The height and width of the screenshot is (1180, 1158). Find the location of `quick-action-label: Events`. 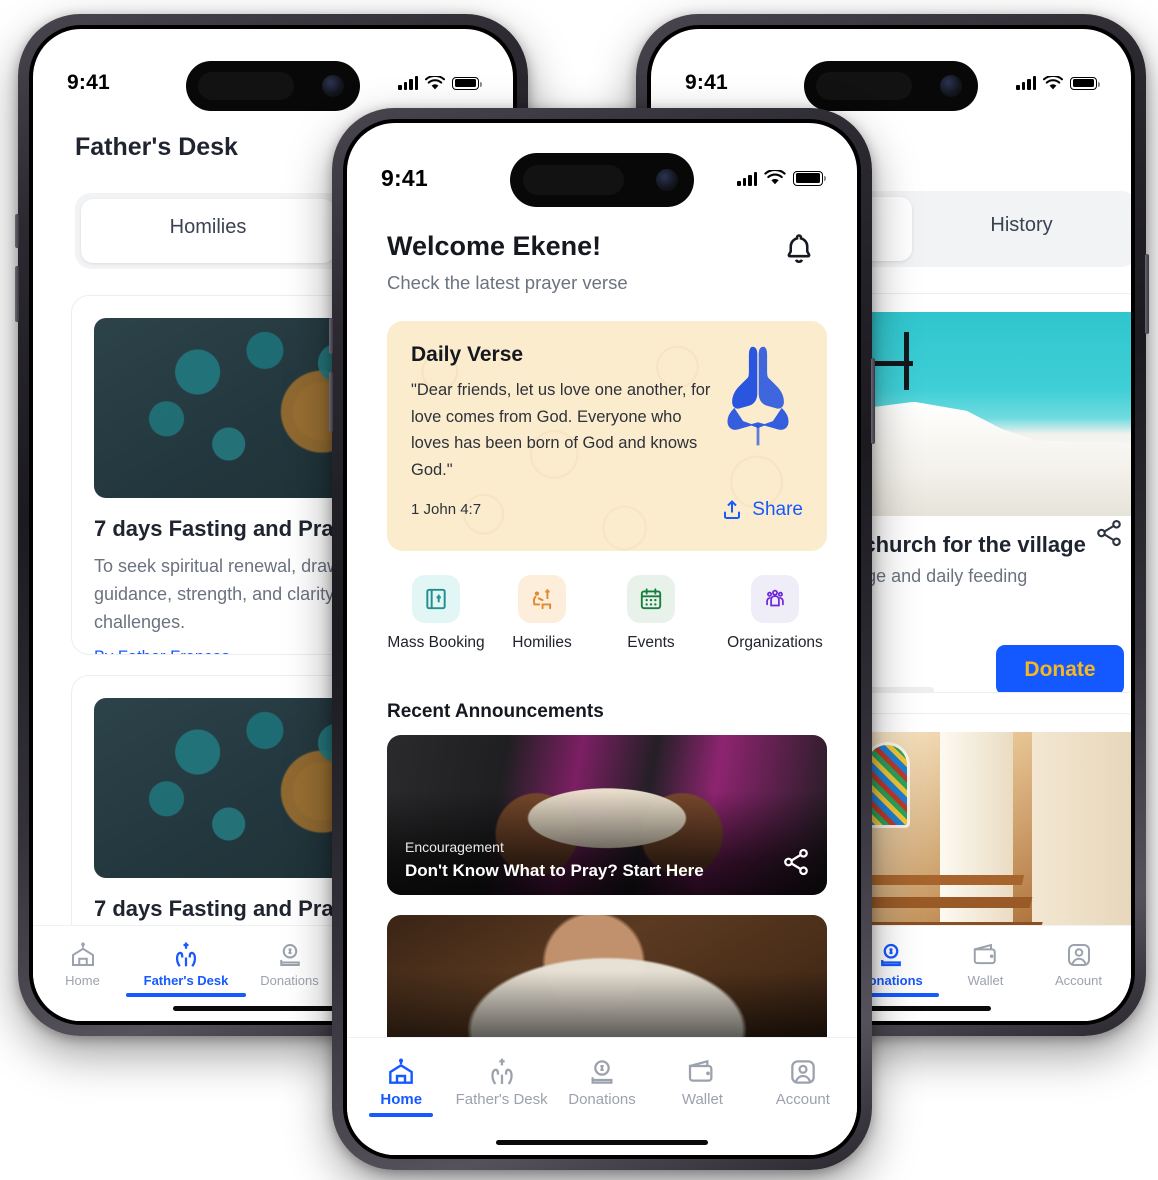

quick-action-label: Events is located at coordinates (651, 642).